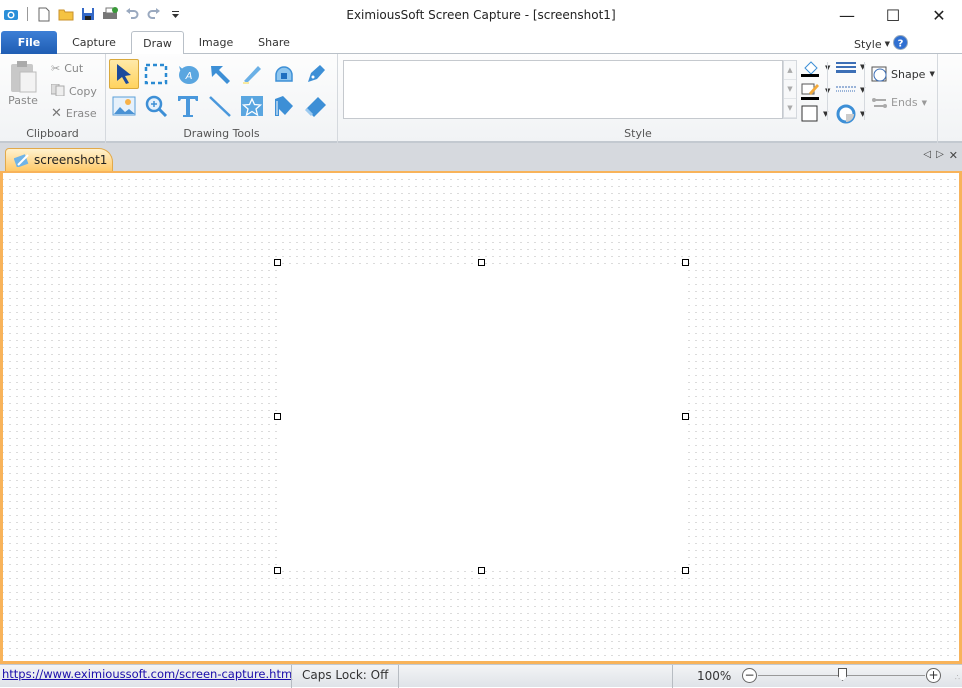  I want to click on gallery-down-button: ▼, so click(790, 89).